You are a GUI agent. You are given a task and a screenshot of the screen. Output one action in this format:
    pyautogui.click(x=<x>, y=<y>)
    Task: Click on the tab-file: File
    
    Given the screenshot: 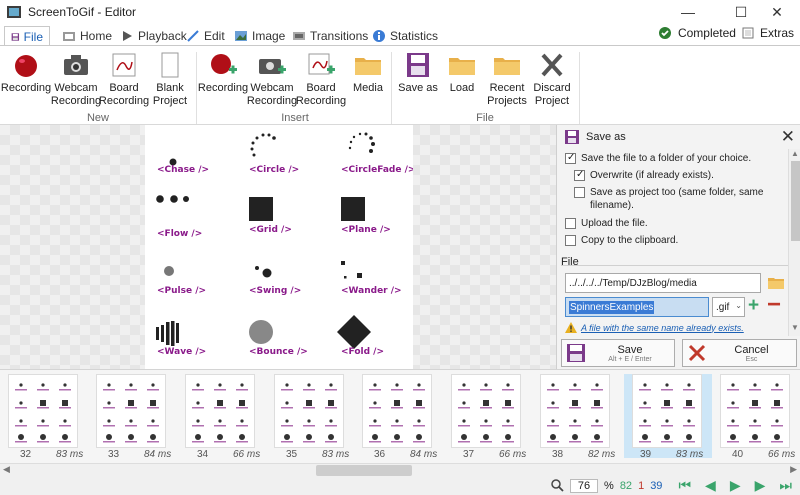 What is the action you would take?
    pyautogui.click(x=27, y=36)
    